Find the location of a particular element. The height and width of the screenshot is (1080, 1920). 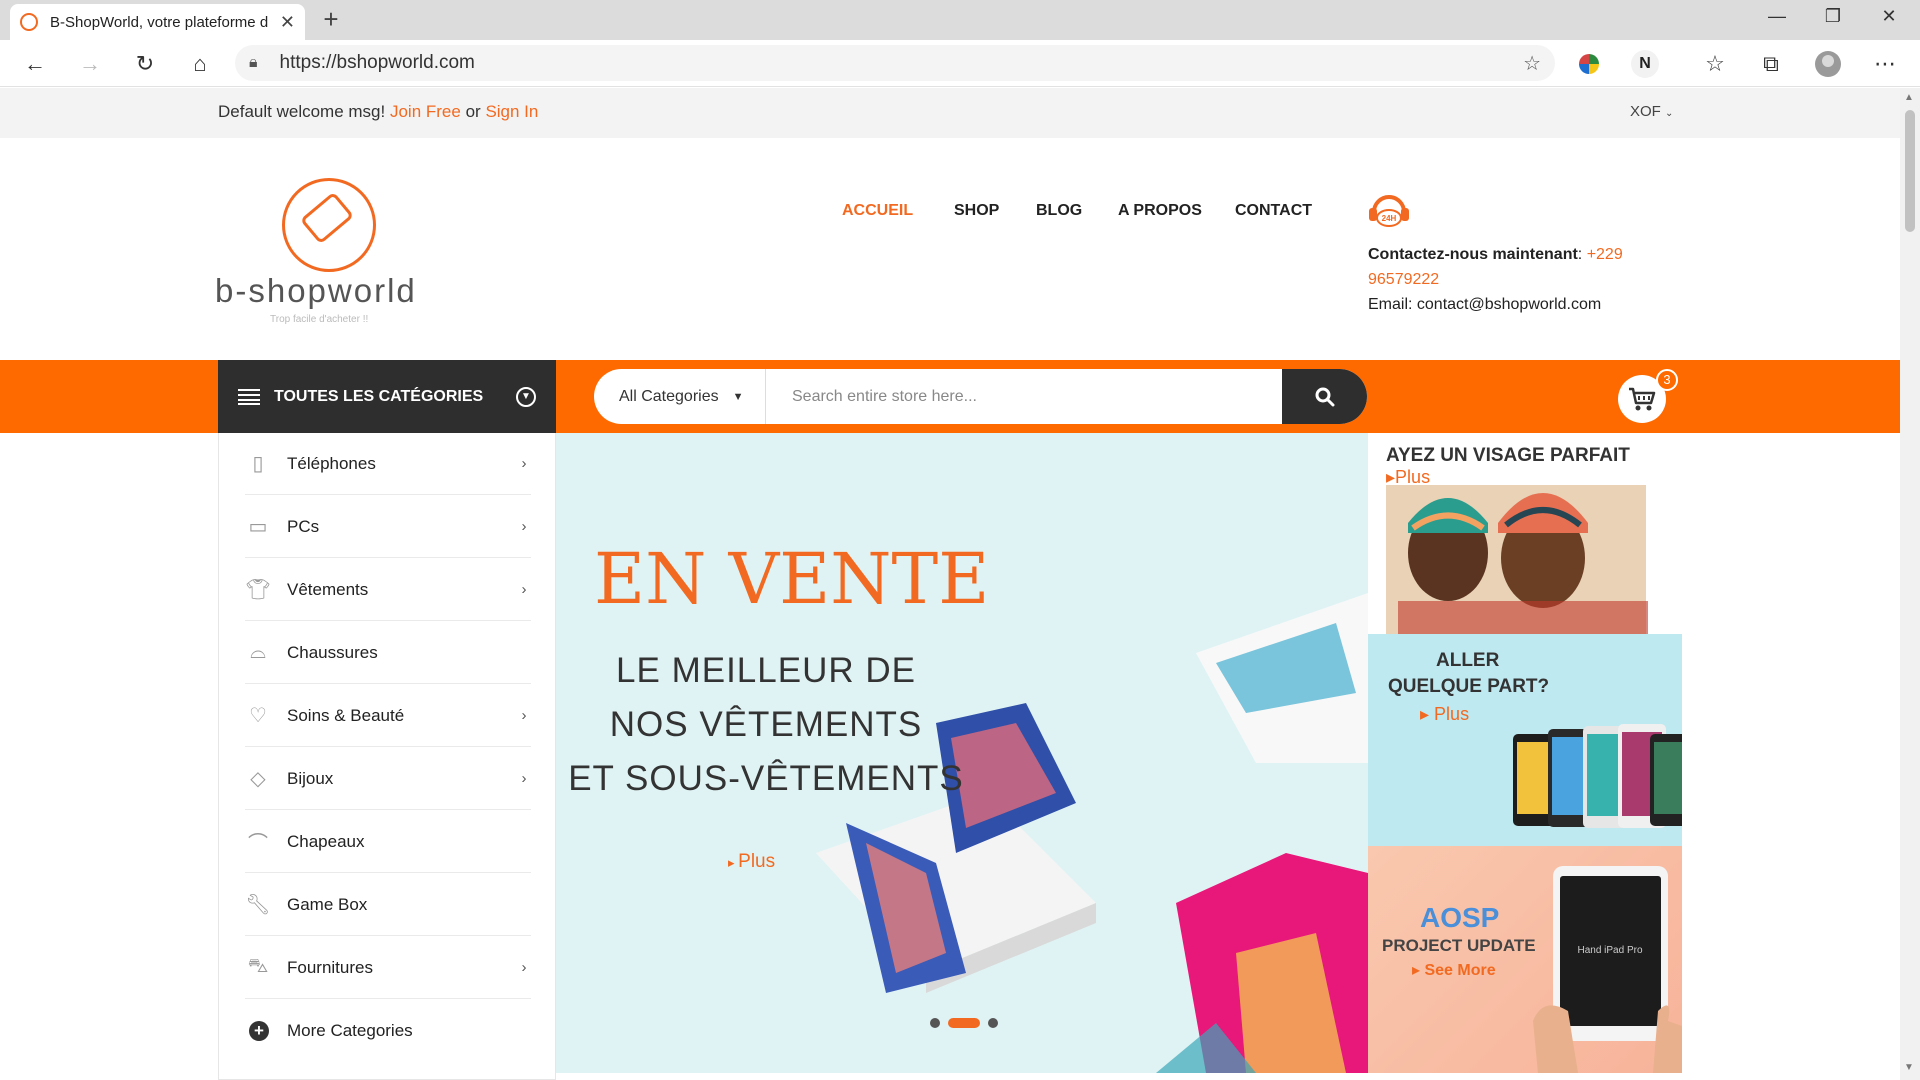

nav-contact: CONTACT is located at coordinates (1273, 211).